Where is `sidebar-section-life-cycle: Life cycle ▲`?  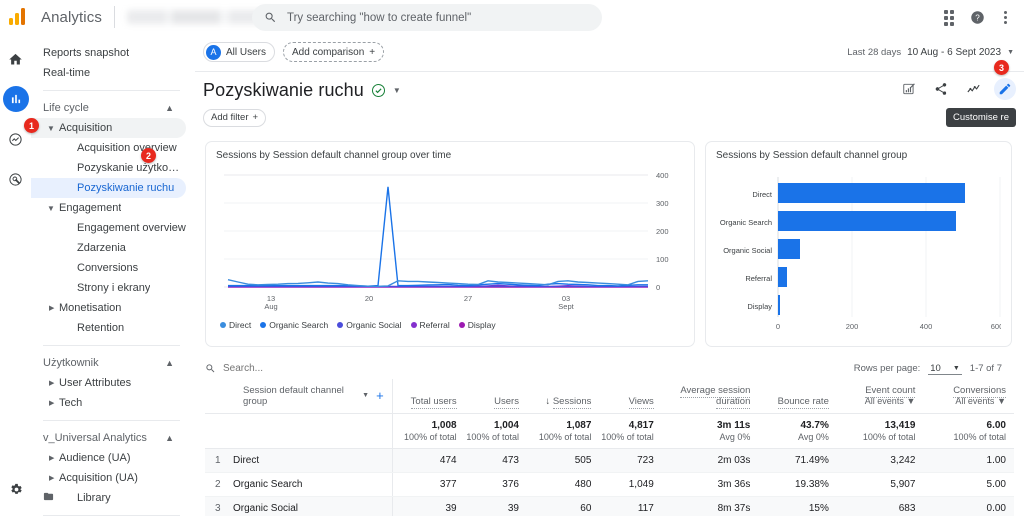 sidebar-section-life-cycle: Life cycle ▲ is located at coordinates (108, 108).